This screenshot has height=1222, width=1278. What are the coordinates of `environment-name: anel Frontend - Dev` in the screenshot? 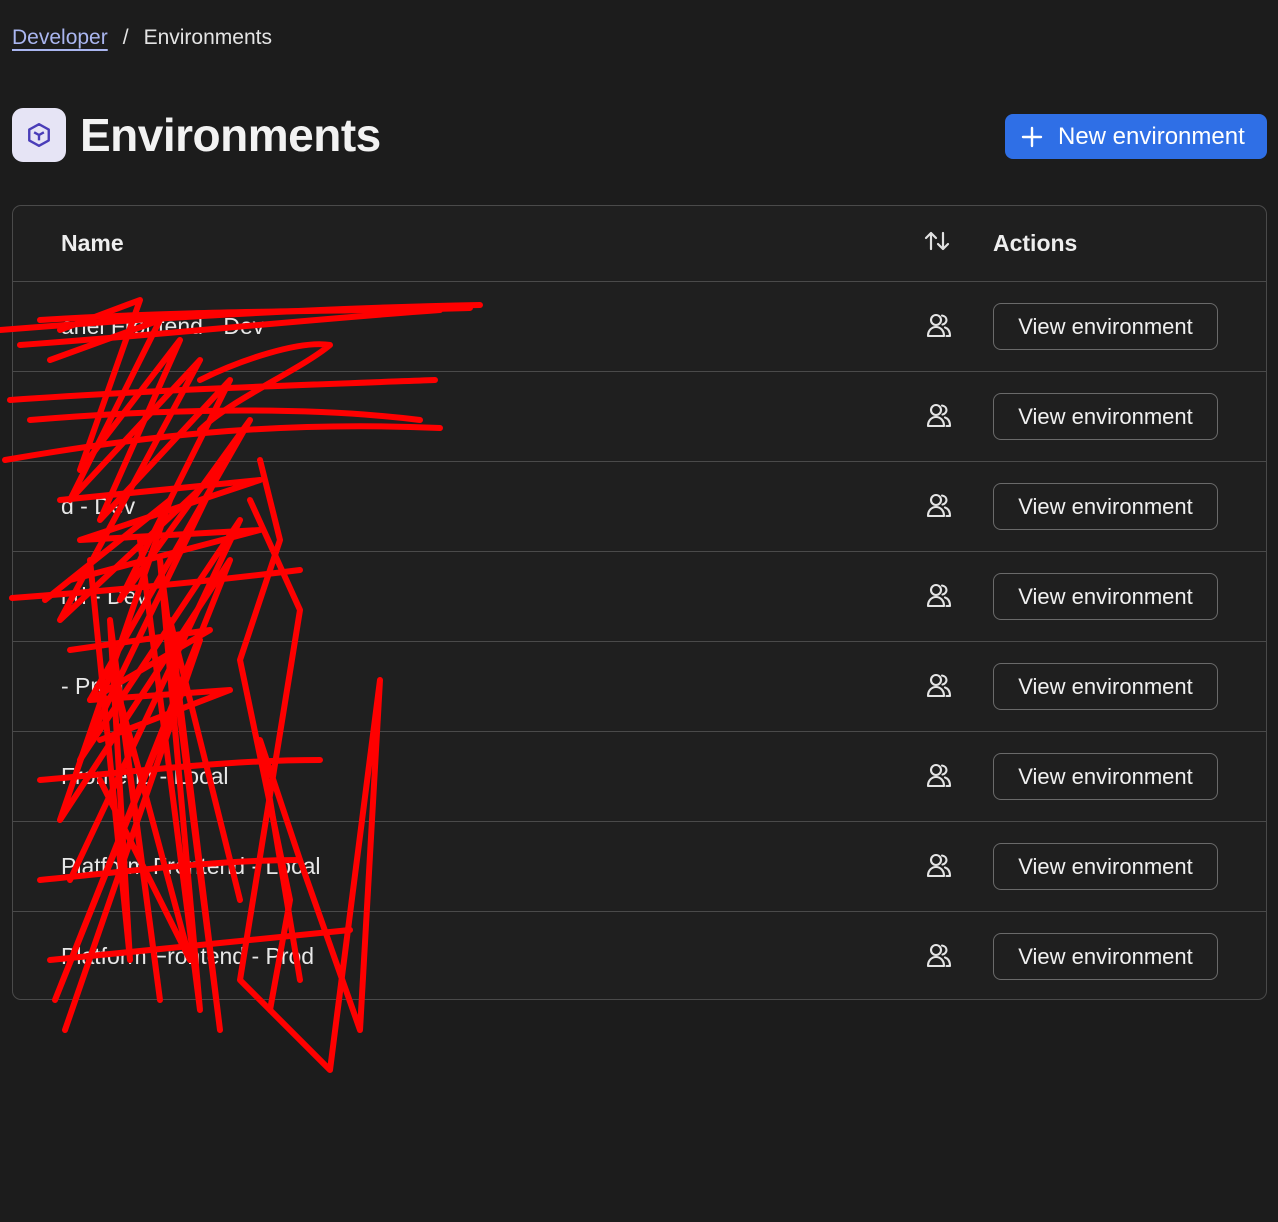 It's located at (163, 326).